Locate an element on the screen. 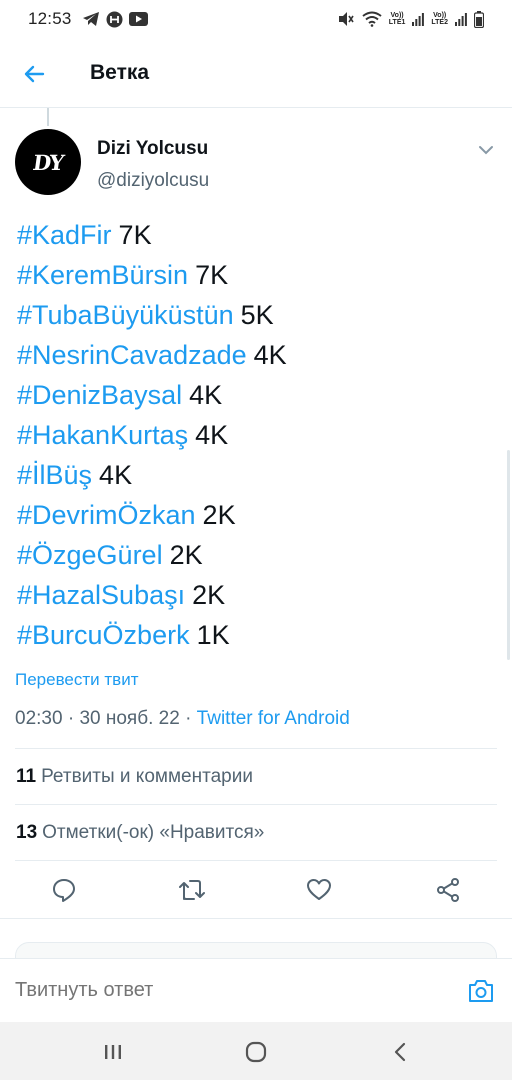 The height and width of the screenshot is (1080, 512). home-icon is located at coordinates (256, 1052).